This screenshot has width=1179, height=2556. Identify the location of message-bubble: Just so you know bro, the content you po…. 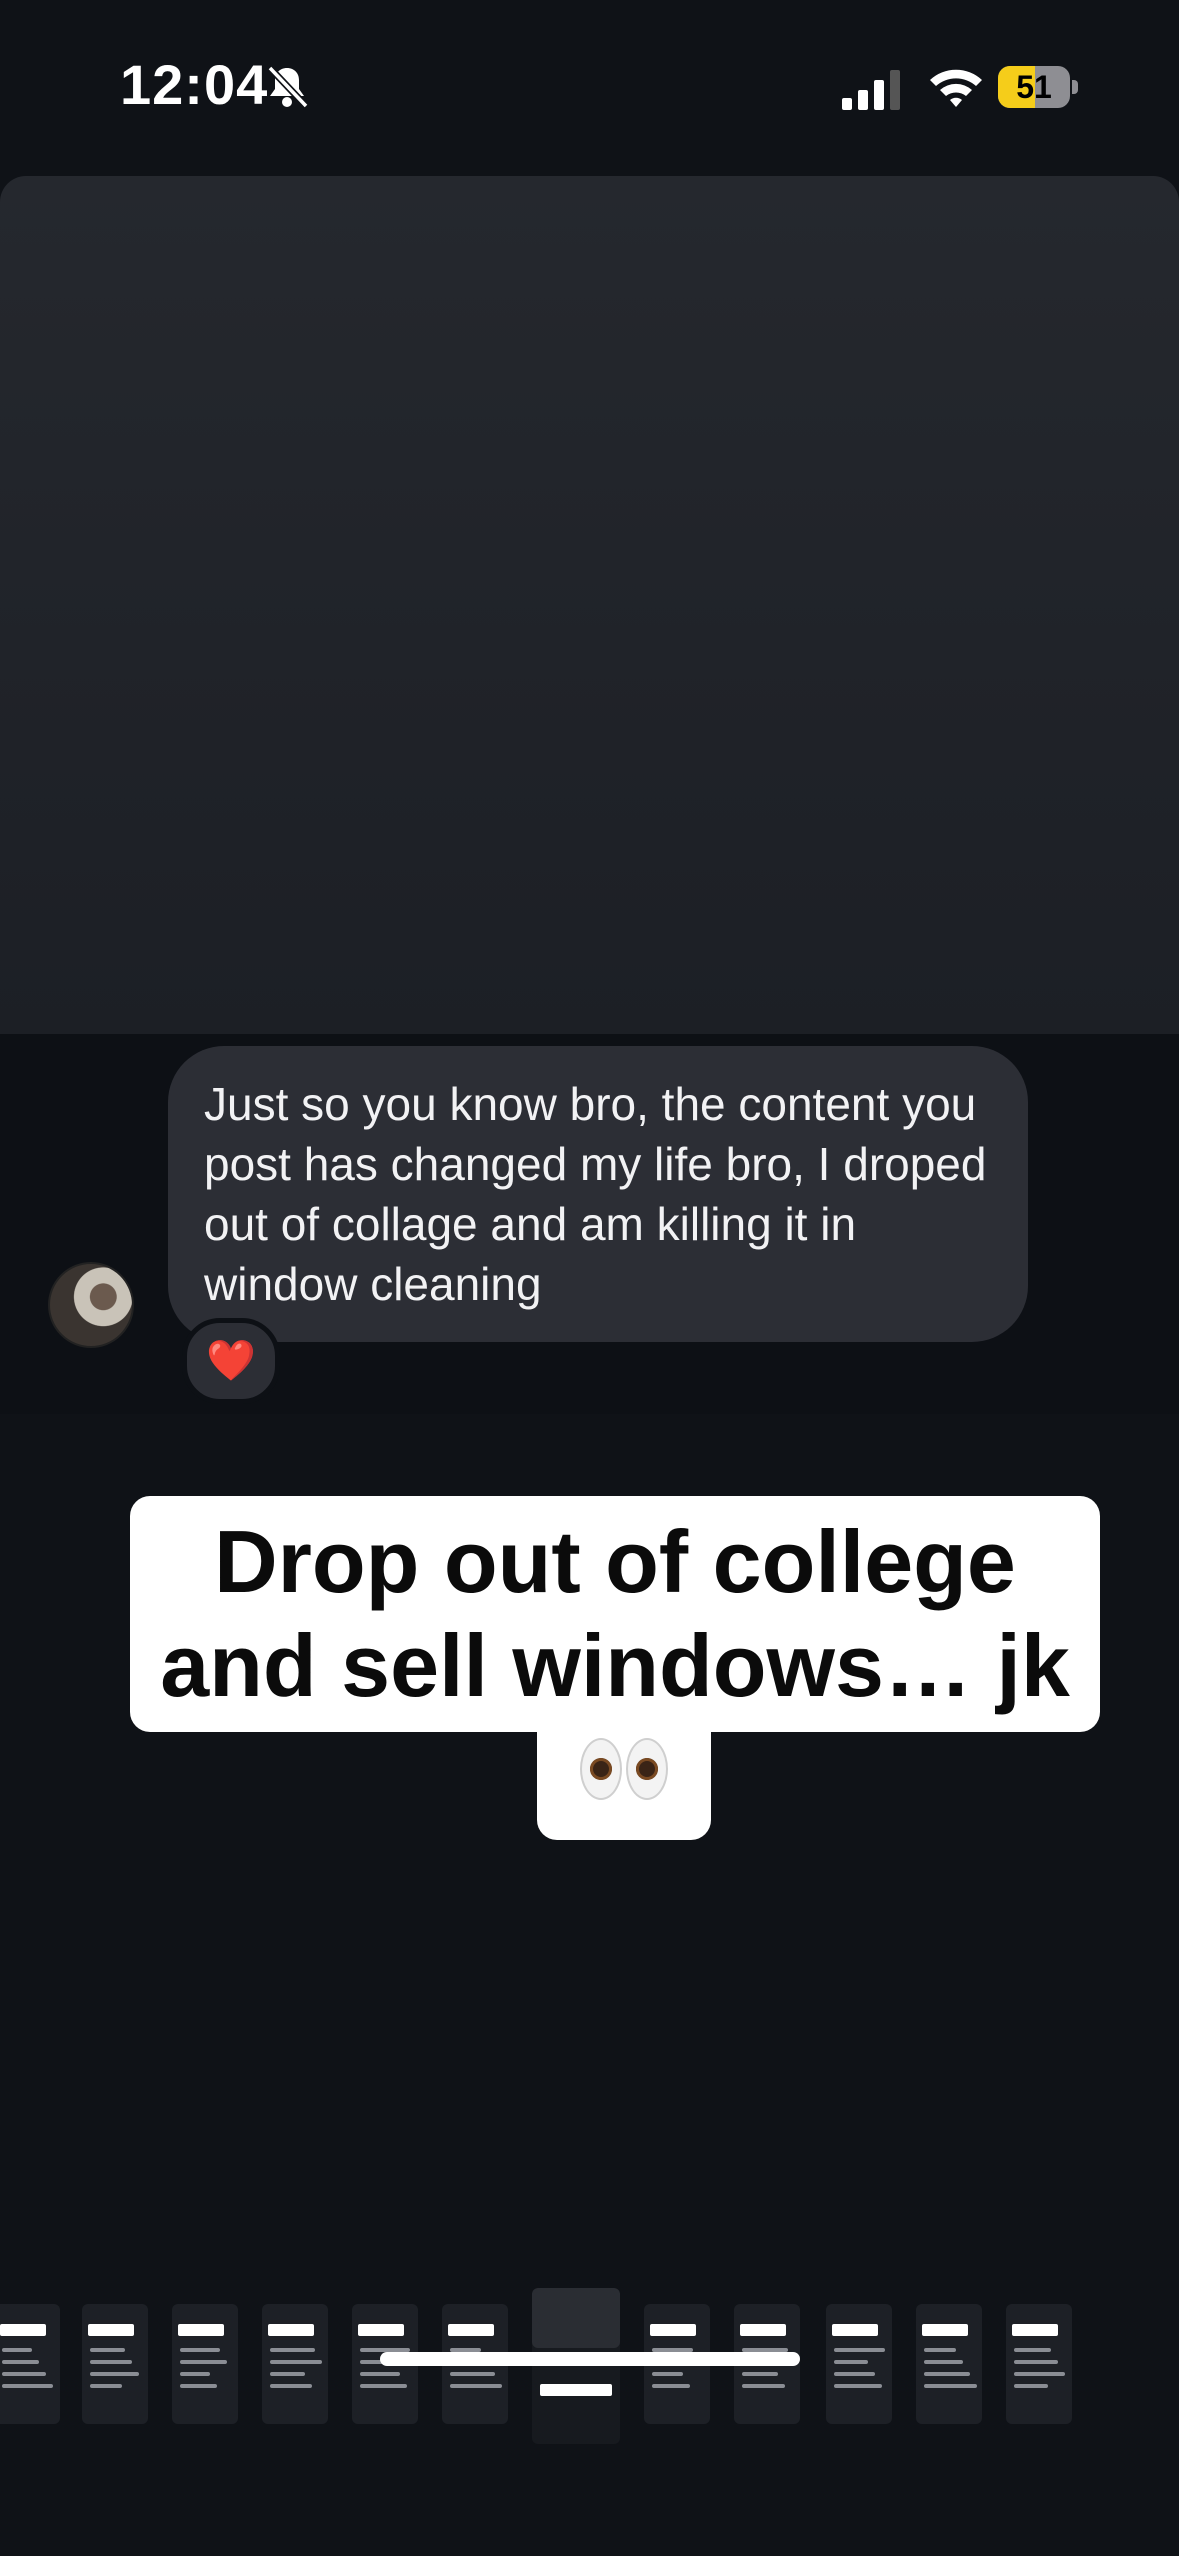
(598, 1194).